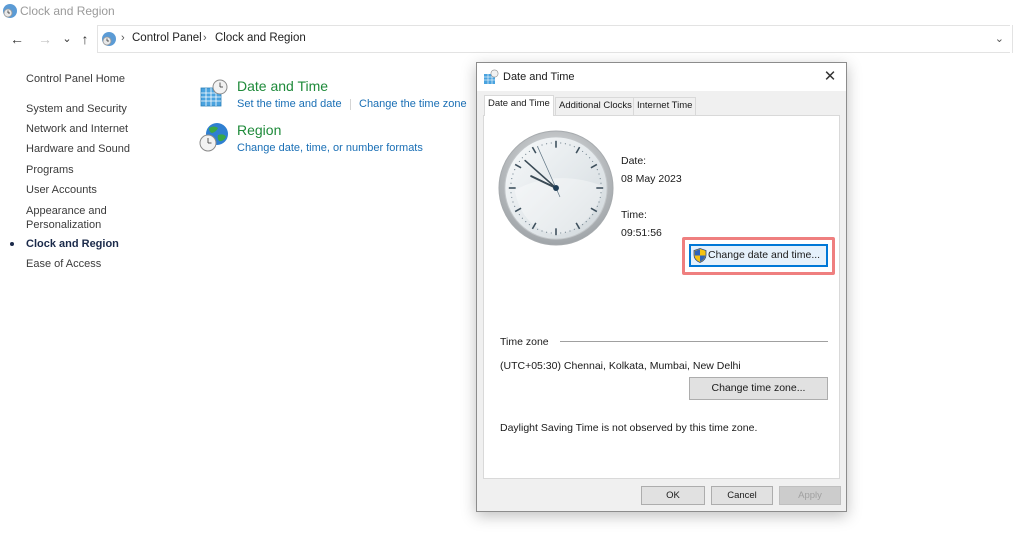  What do you see at coordinates (694, 341) in the screenshot?
I see `time-zone-divider` at bounding box center [694, 341].